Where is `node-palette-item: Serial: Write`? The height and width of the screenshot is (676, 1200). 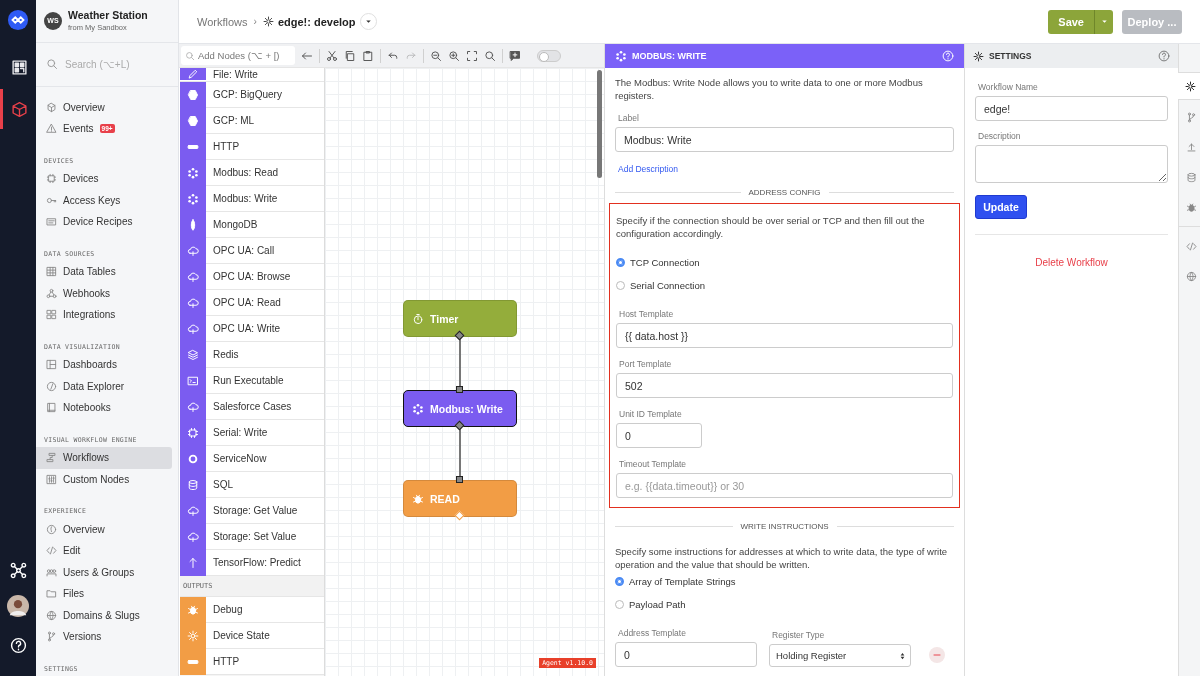 node-palette-item: Serial: Write is located at coordinates (252, 433).